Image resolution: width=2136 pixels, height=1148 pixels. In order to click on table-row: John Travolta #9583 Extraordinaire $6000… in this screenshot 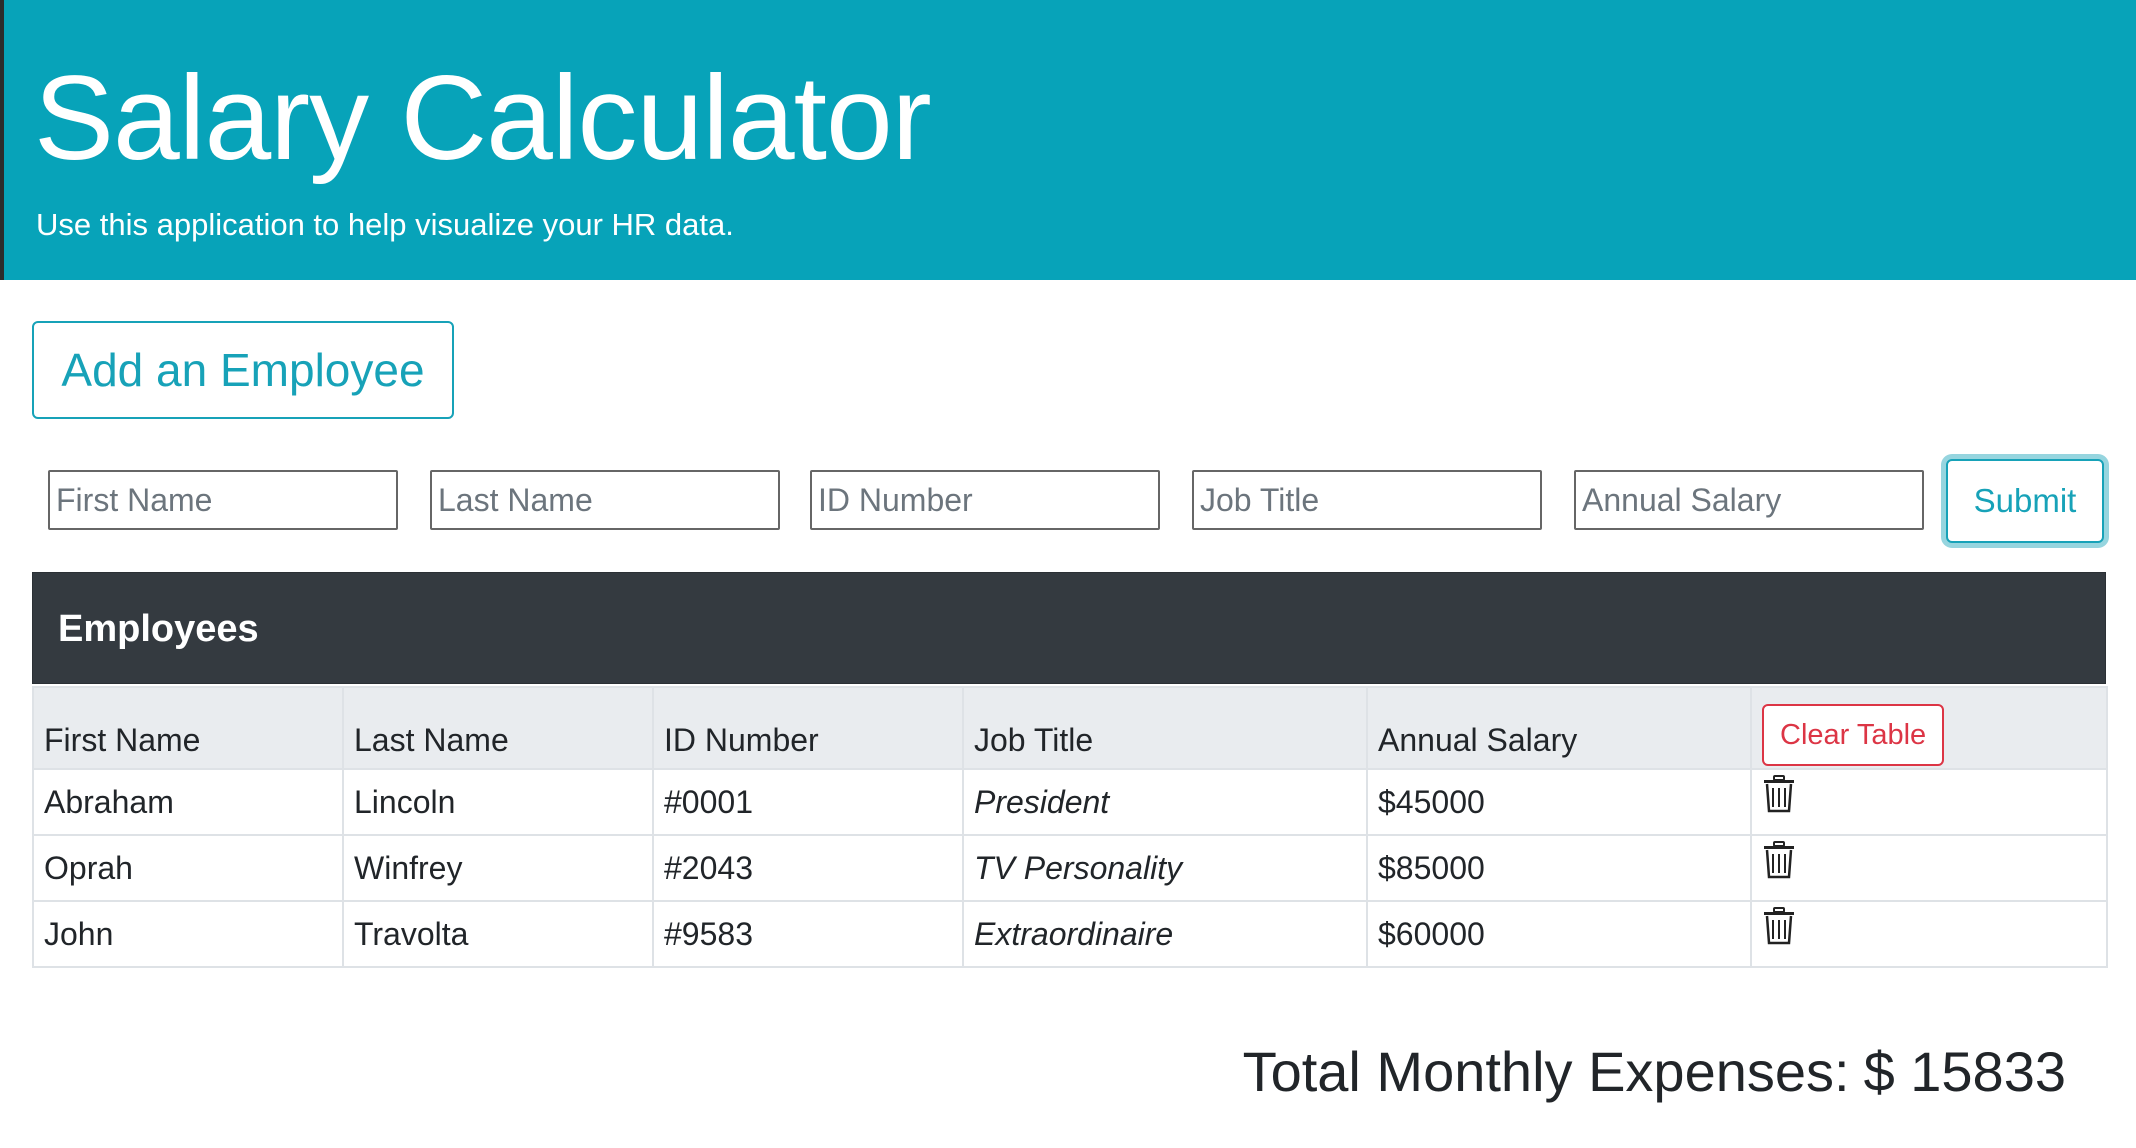, I will do `click(1070, 934)`.